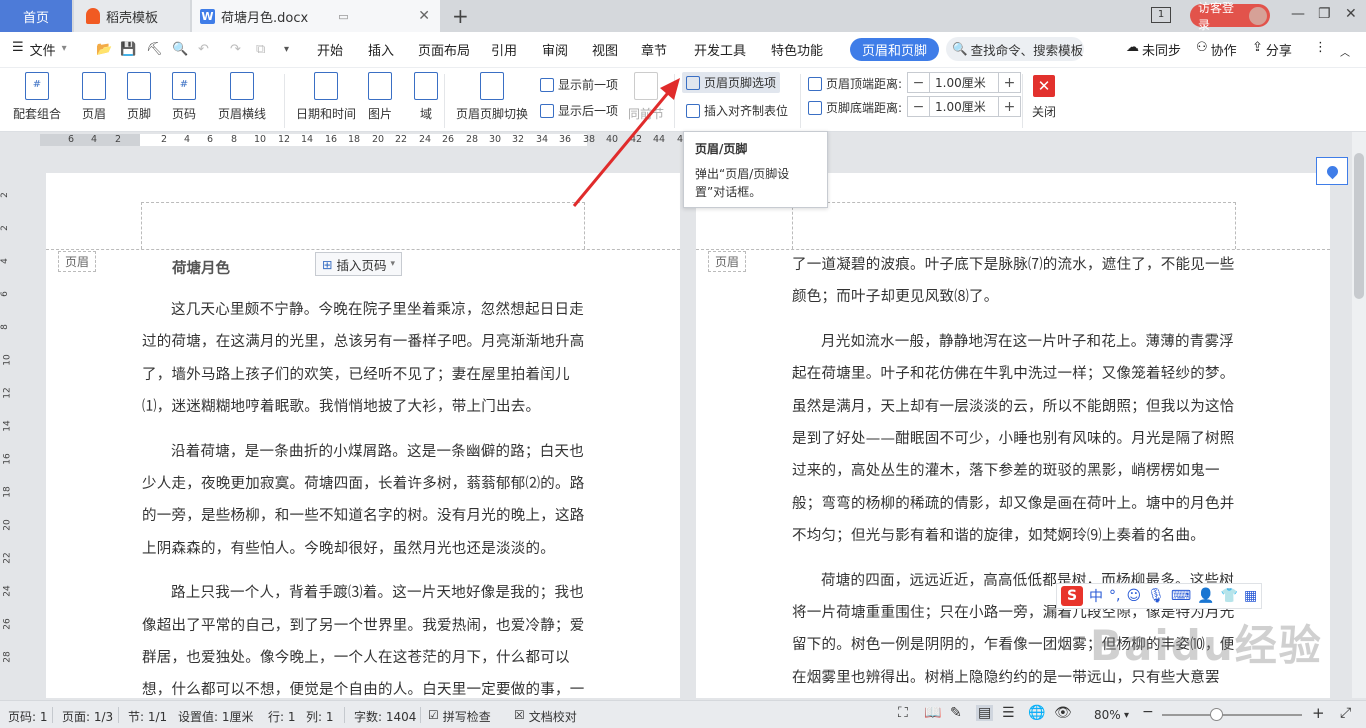 This screenshot has width=1366, height=728. Describe the element at coordinates (797, 49) in the screenshot. I see `menu-features: 特色功能` at that location.